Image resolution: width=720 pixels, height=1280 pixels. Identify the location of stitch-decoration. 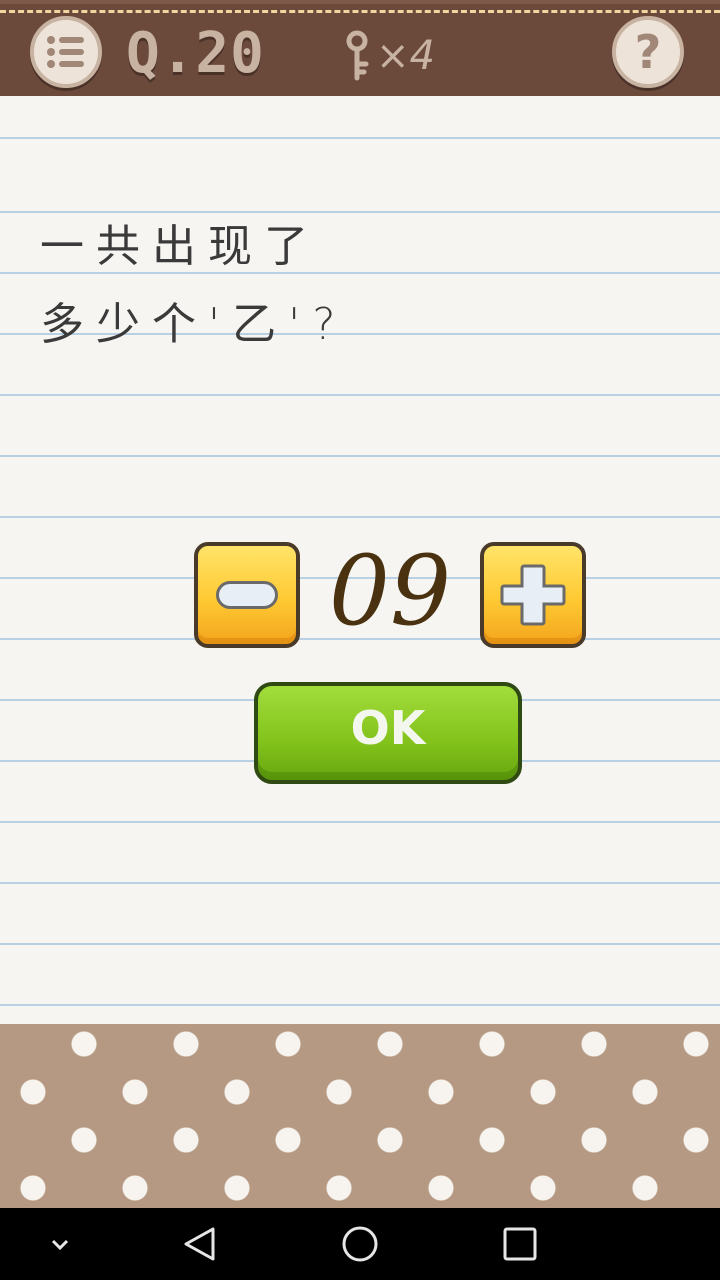
(360, 11).